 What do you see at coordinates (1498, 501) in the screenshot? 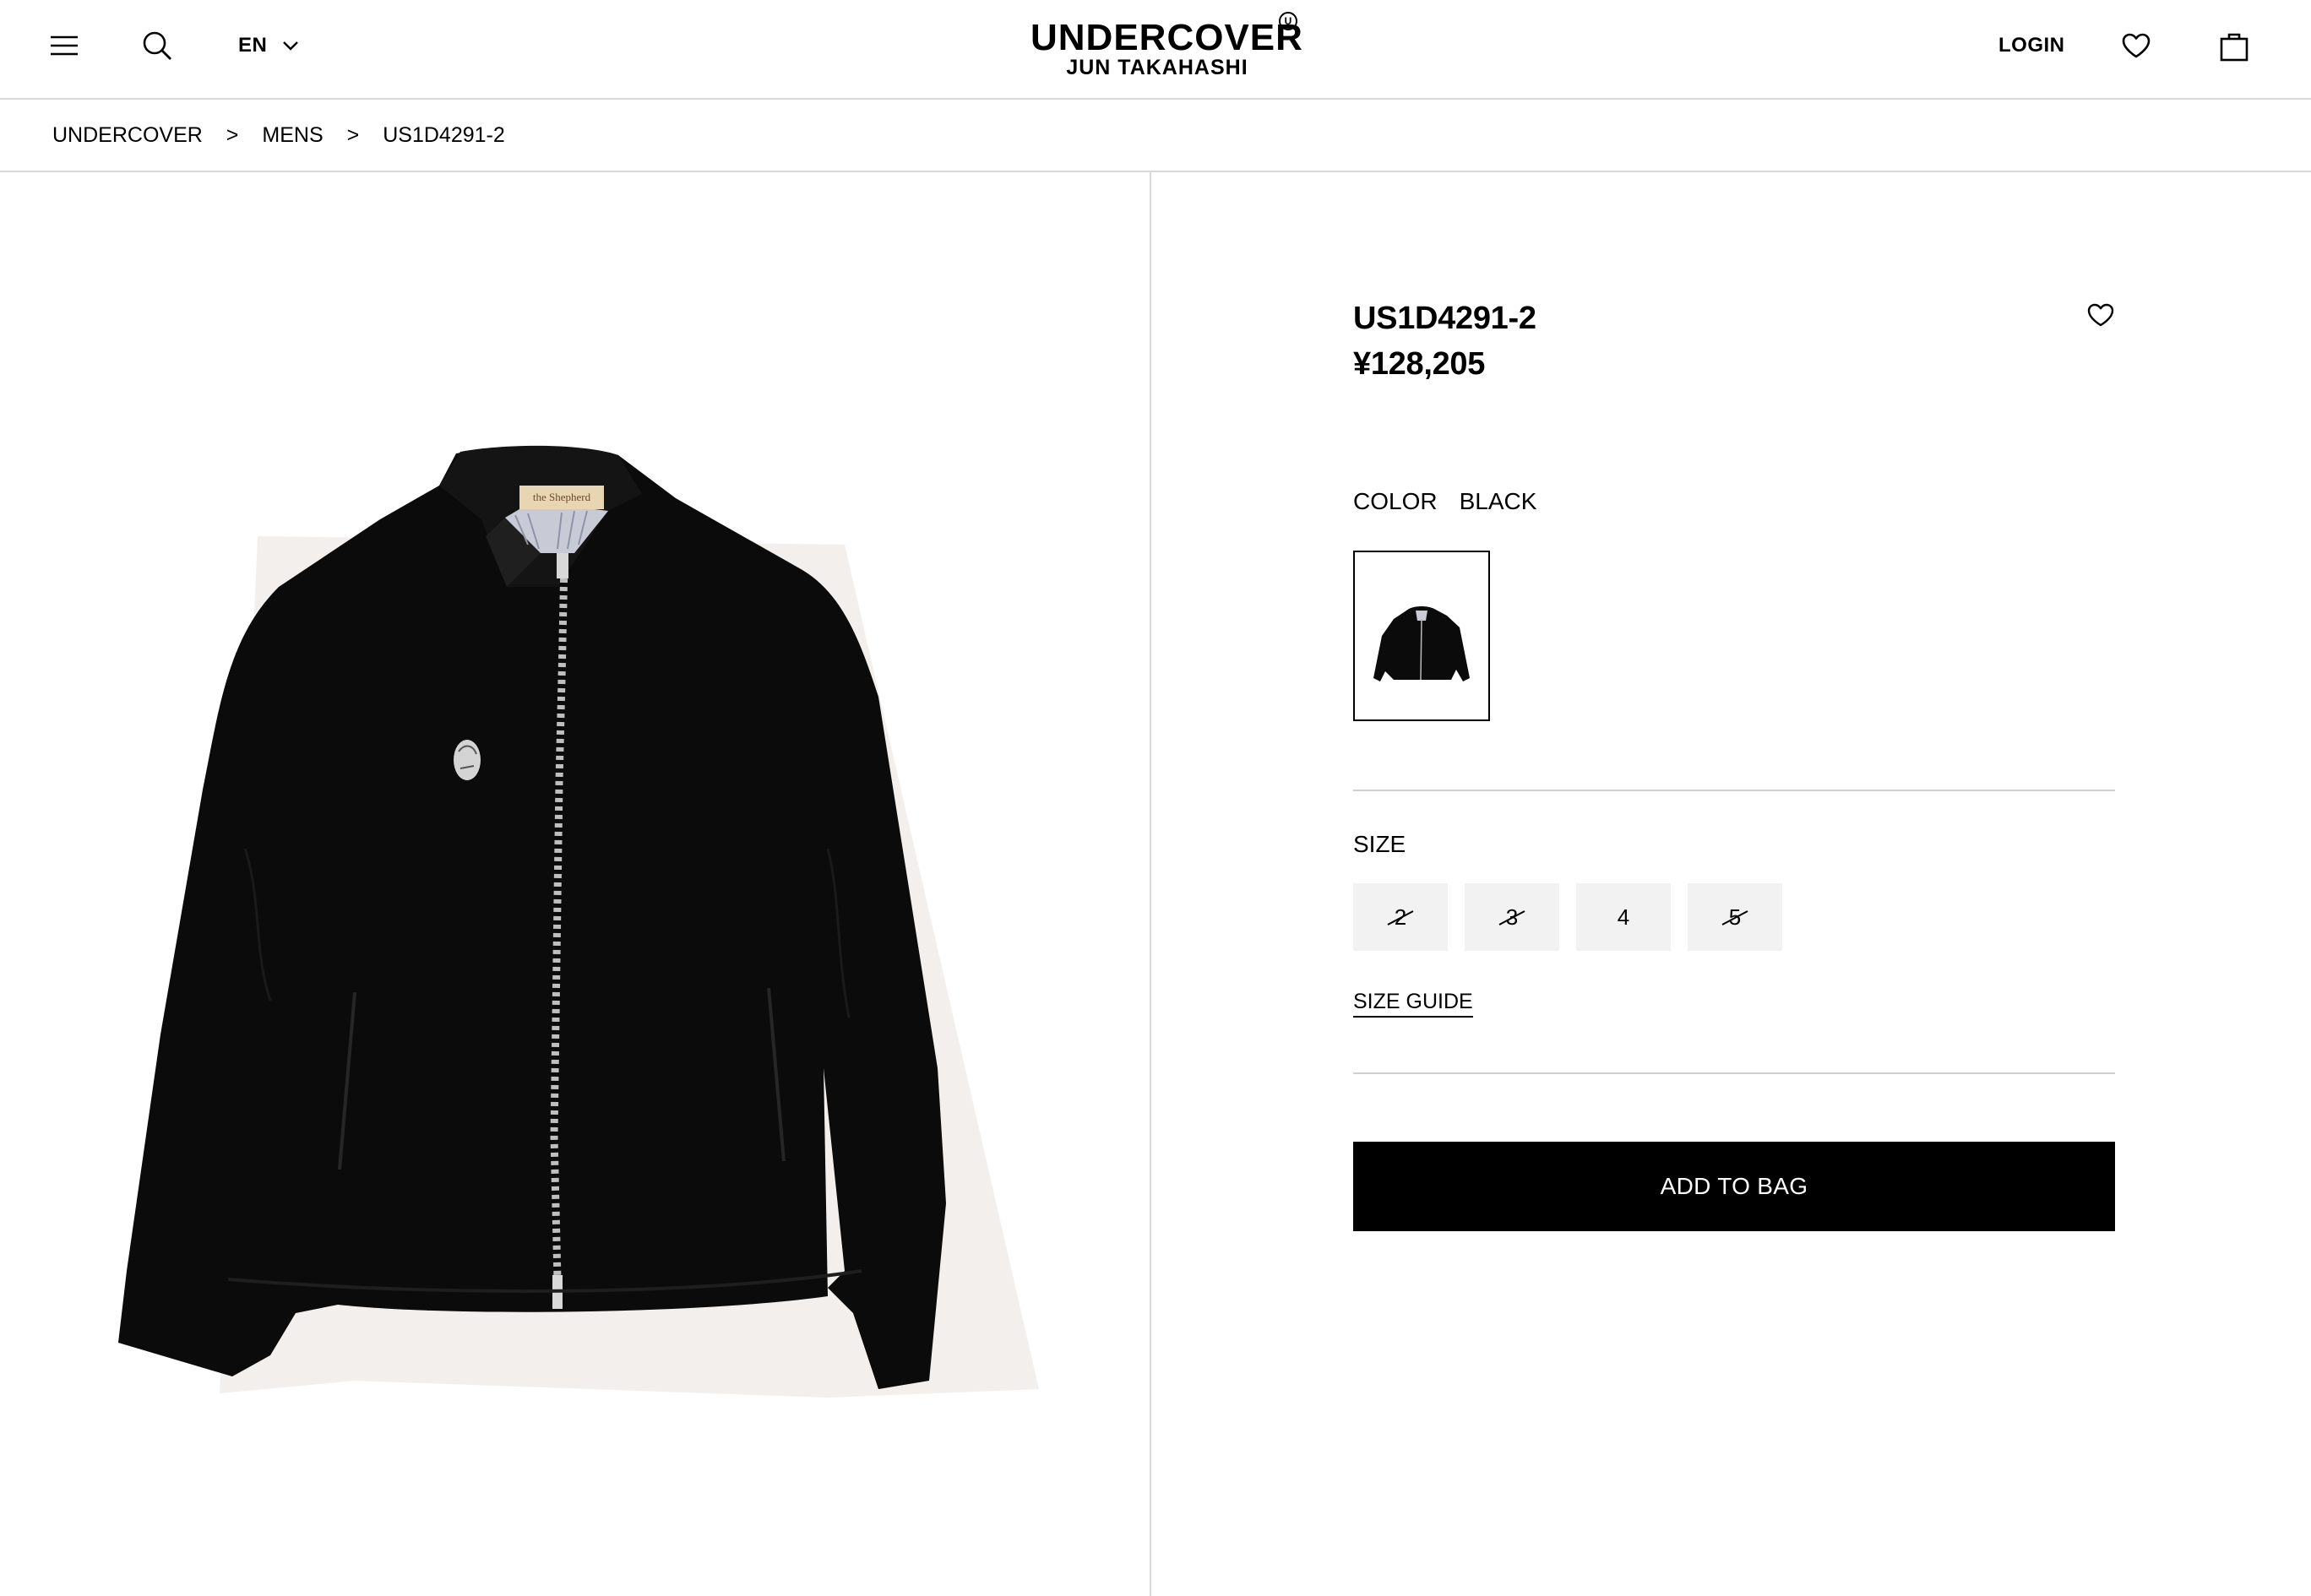
I see `color-value: BLACK` at bounding box center [1498, 501].